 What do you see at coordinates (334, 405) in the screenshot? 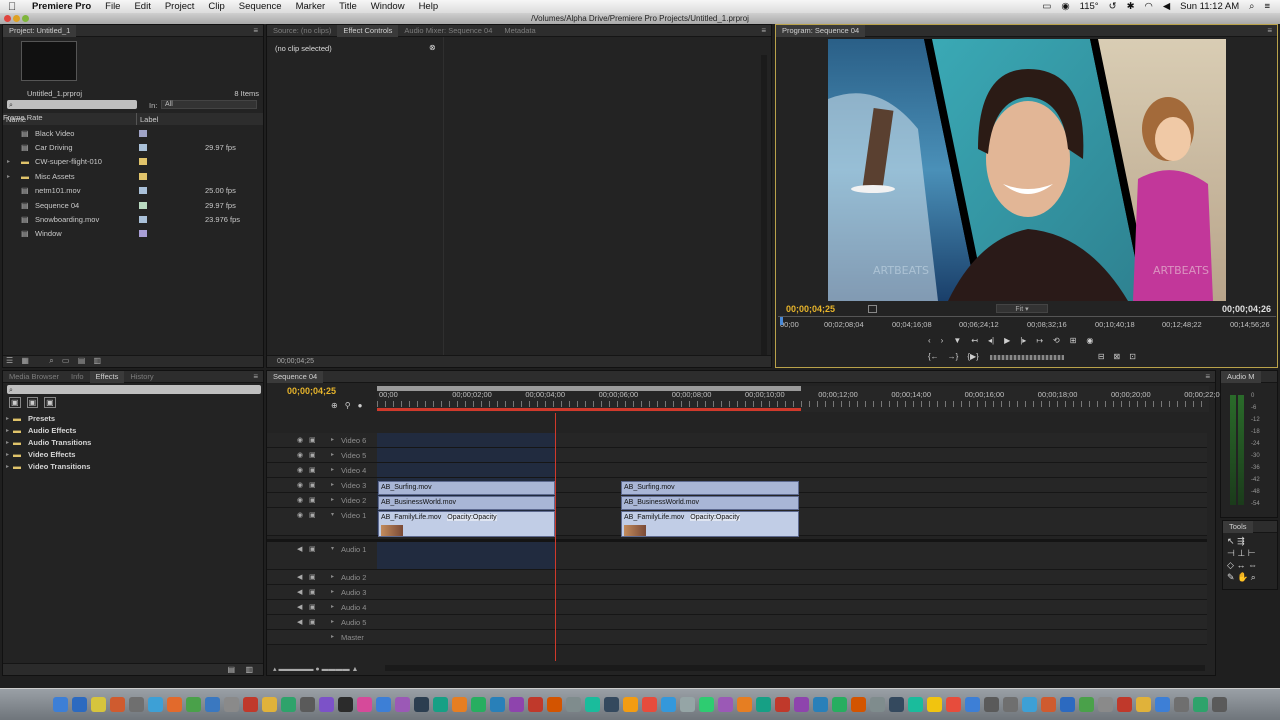
I see `snap-icon: ⊕` at bounding box center [334, 405].